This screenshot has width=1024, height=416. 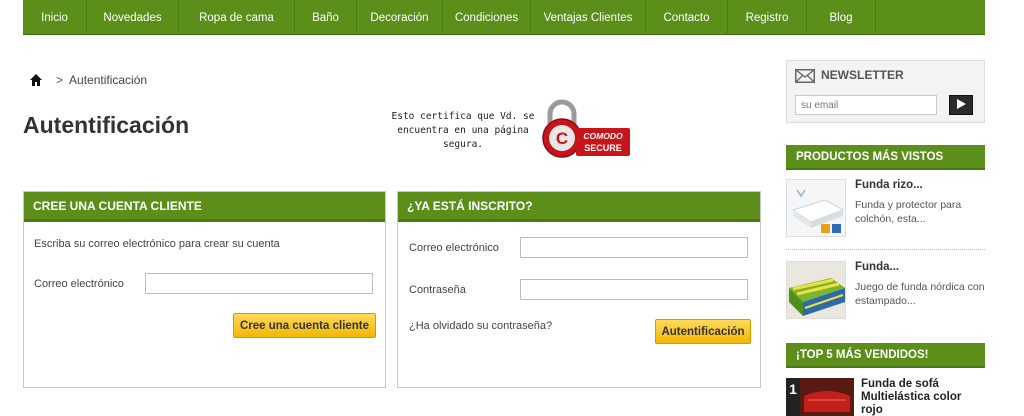 What do you see at coordinates (480, 326) in the screenshot?
I see `forgot-password-link: ¿Ha olvidado su contraseña?` at bounding box center [480, 326].